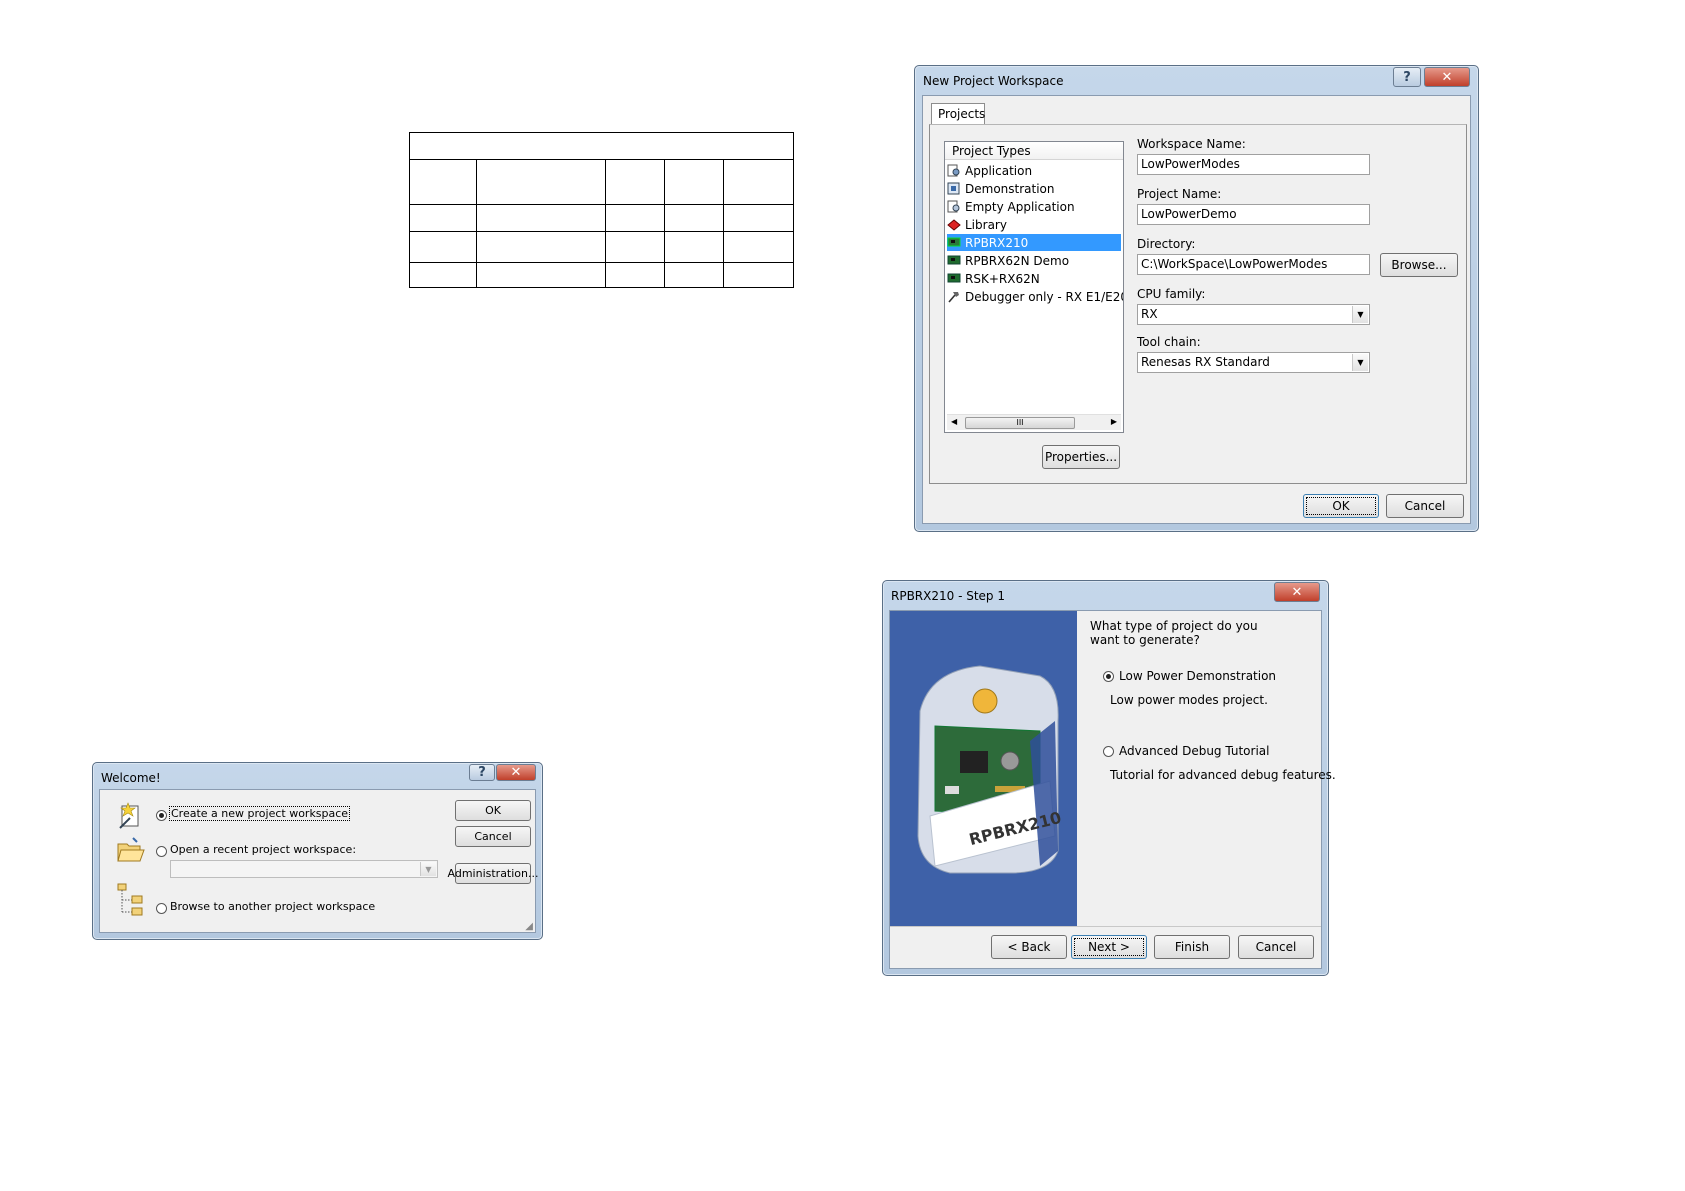  I want to click on low-power-demo-desc: Low power modes project., so click(1189, 700).